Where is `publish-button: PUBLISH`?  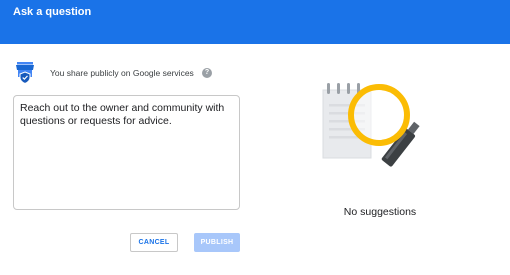 publish-button: PUBLISH is located at coordinates (217, 242).